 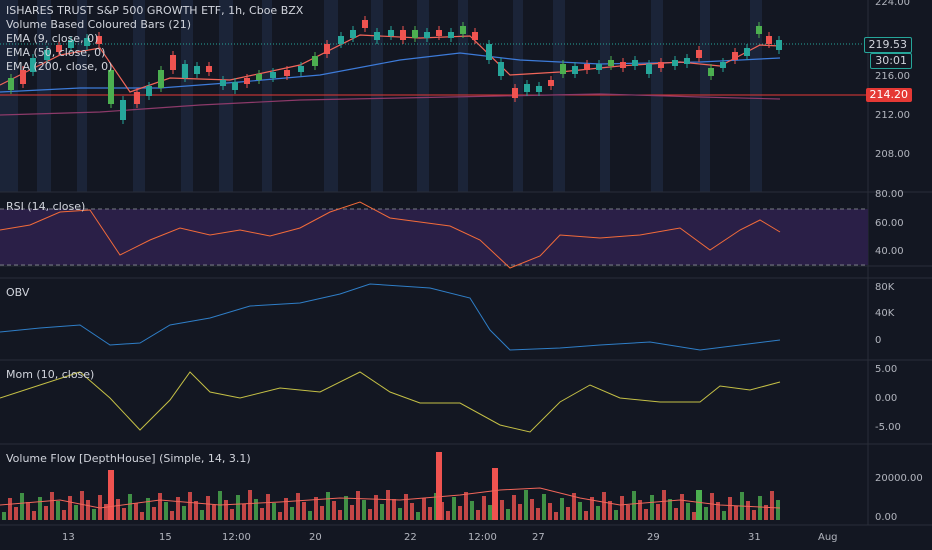 I want to click on time-axis-label: 20, so click(x=315, y=537).